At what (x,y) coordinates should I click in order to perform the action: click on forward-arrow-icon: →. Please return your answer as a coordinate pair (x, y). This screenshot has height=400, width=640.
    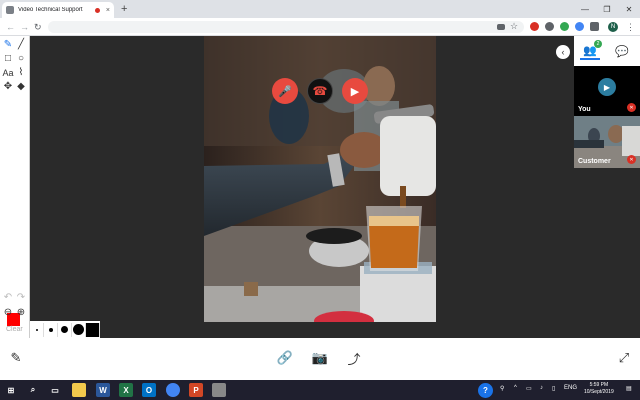
    Looking at the image, I should click on (24, 27).